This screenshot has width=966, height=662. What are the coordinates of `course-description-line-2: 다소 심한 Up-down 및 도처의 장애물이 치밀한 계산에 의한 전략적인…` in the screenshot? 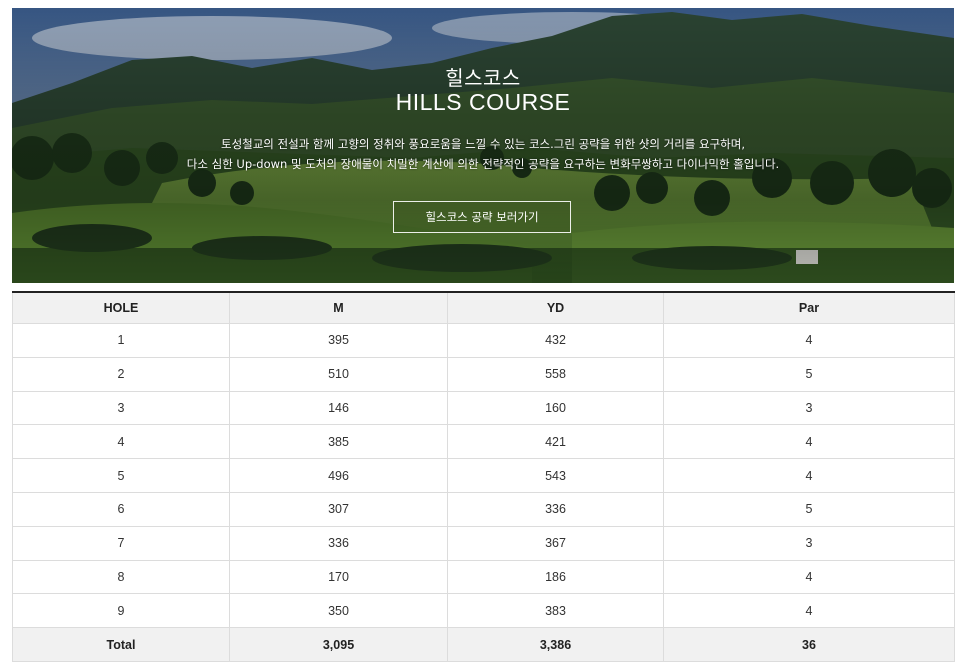 It's located at (483, 164).